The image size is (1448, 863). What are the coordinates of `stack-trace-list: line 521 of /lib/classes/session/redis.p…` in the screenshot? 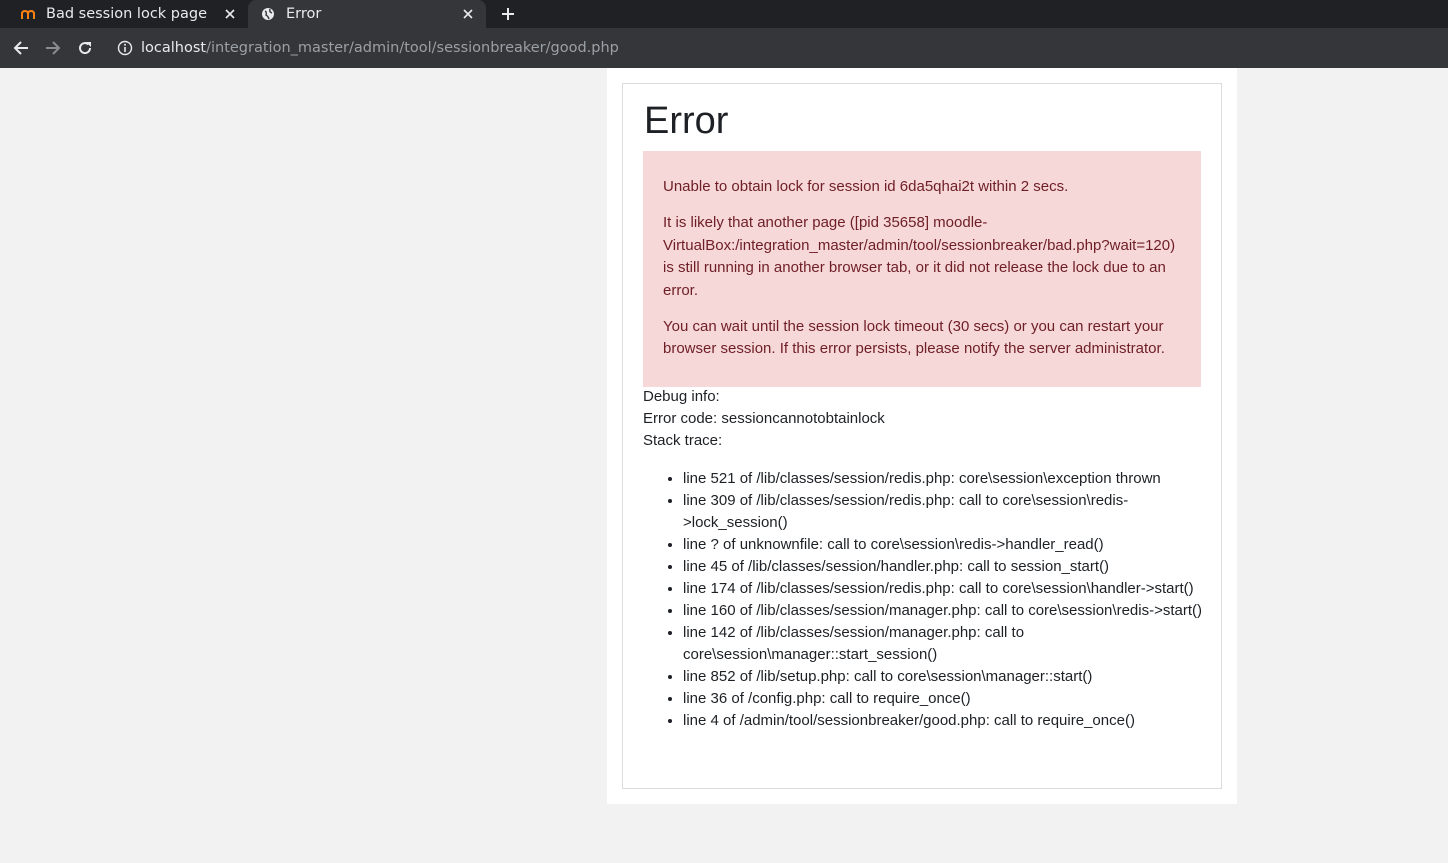 It's located at (933, 600).